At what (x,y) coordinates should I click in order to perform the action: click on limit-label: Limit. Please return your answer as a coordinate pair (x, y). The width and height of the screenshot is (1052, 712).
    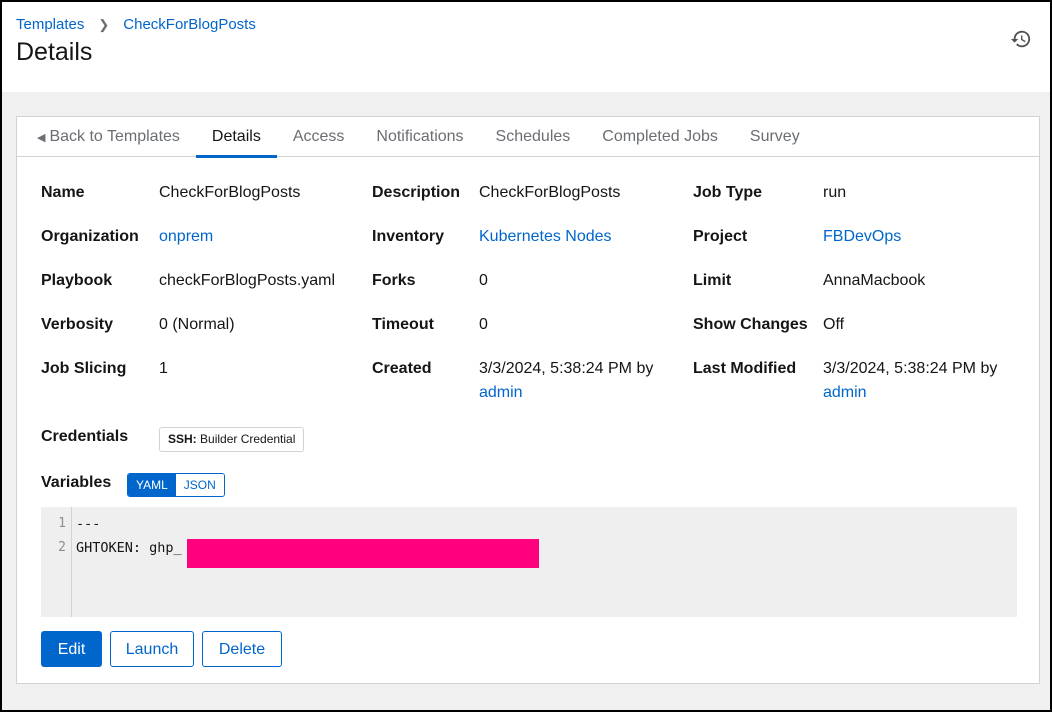
    Looking at the image, I should click on (712, 280).